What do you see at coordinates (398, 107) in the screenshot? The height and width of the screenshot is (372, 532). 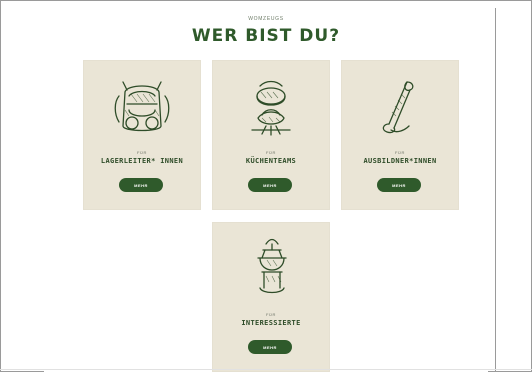 I see `scroll-icon` at bounding box center [398, 107].